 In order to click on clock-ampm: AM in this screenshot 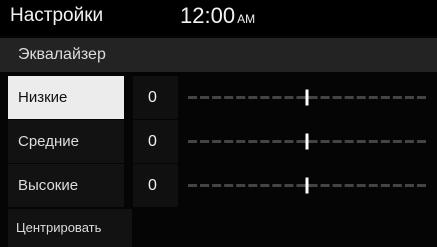, I will do `click(246, 19)`.